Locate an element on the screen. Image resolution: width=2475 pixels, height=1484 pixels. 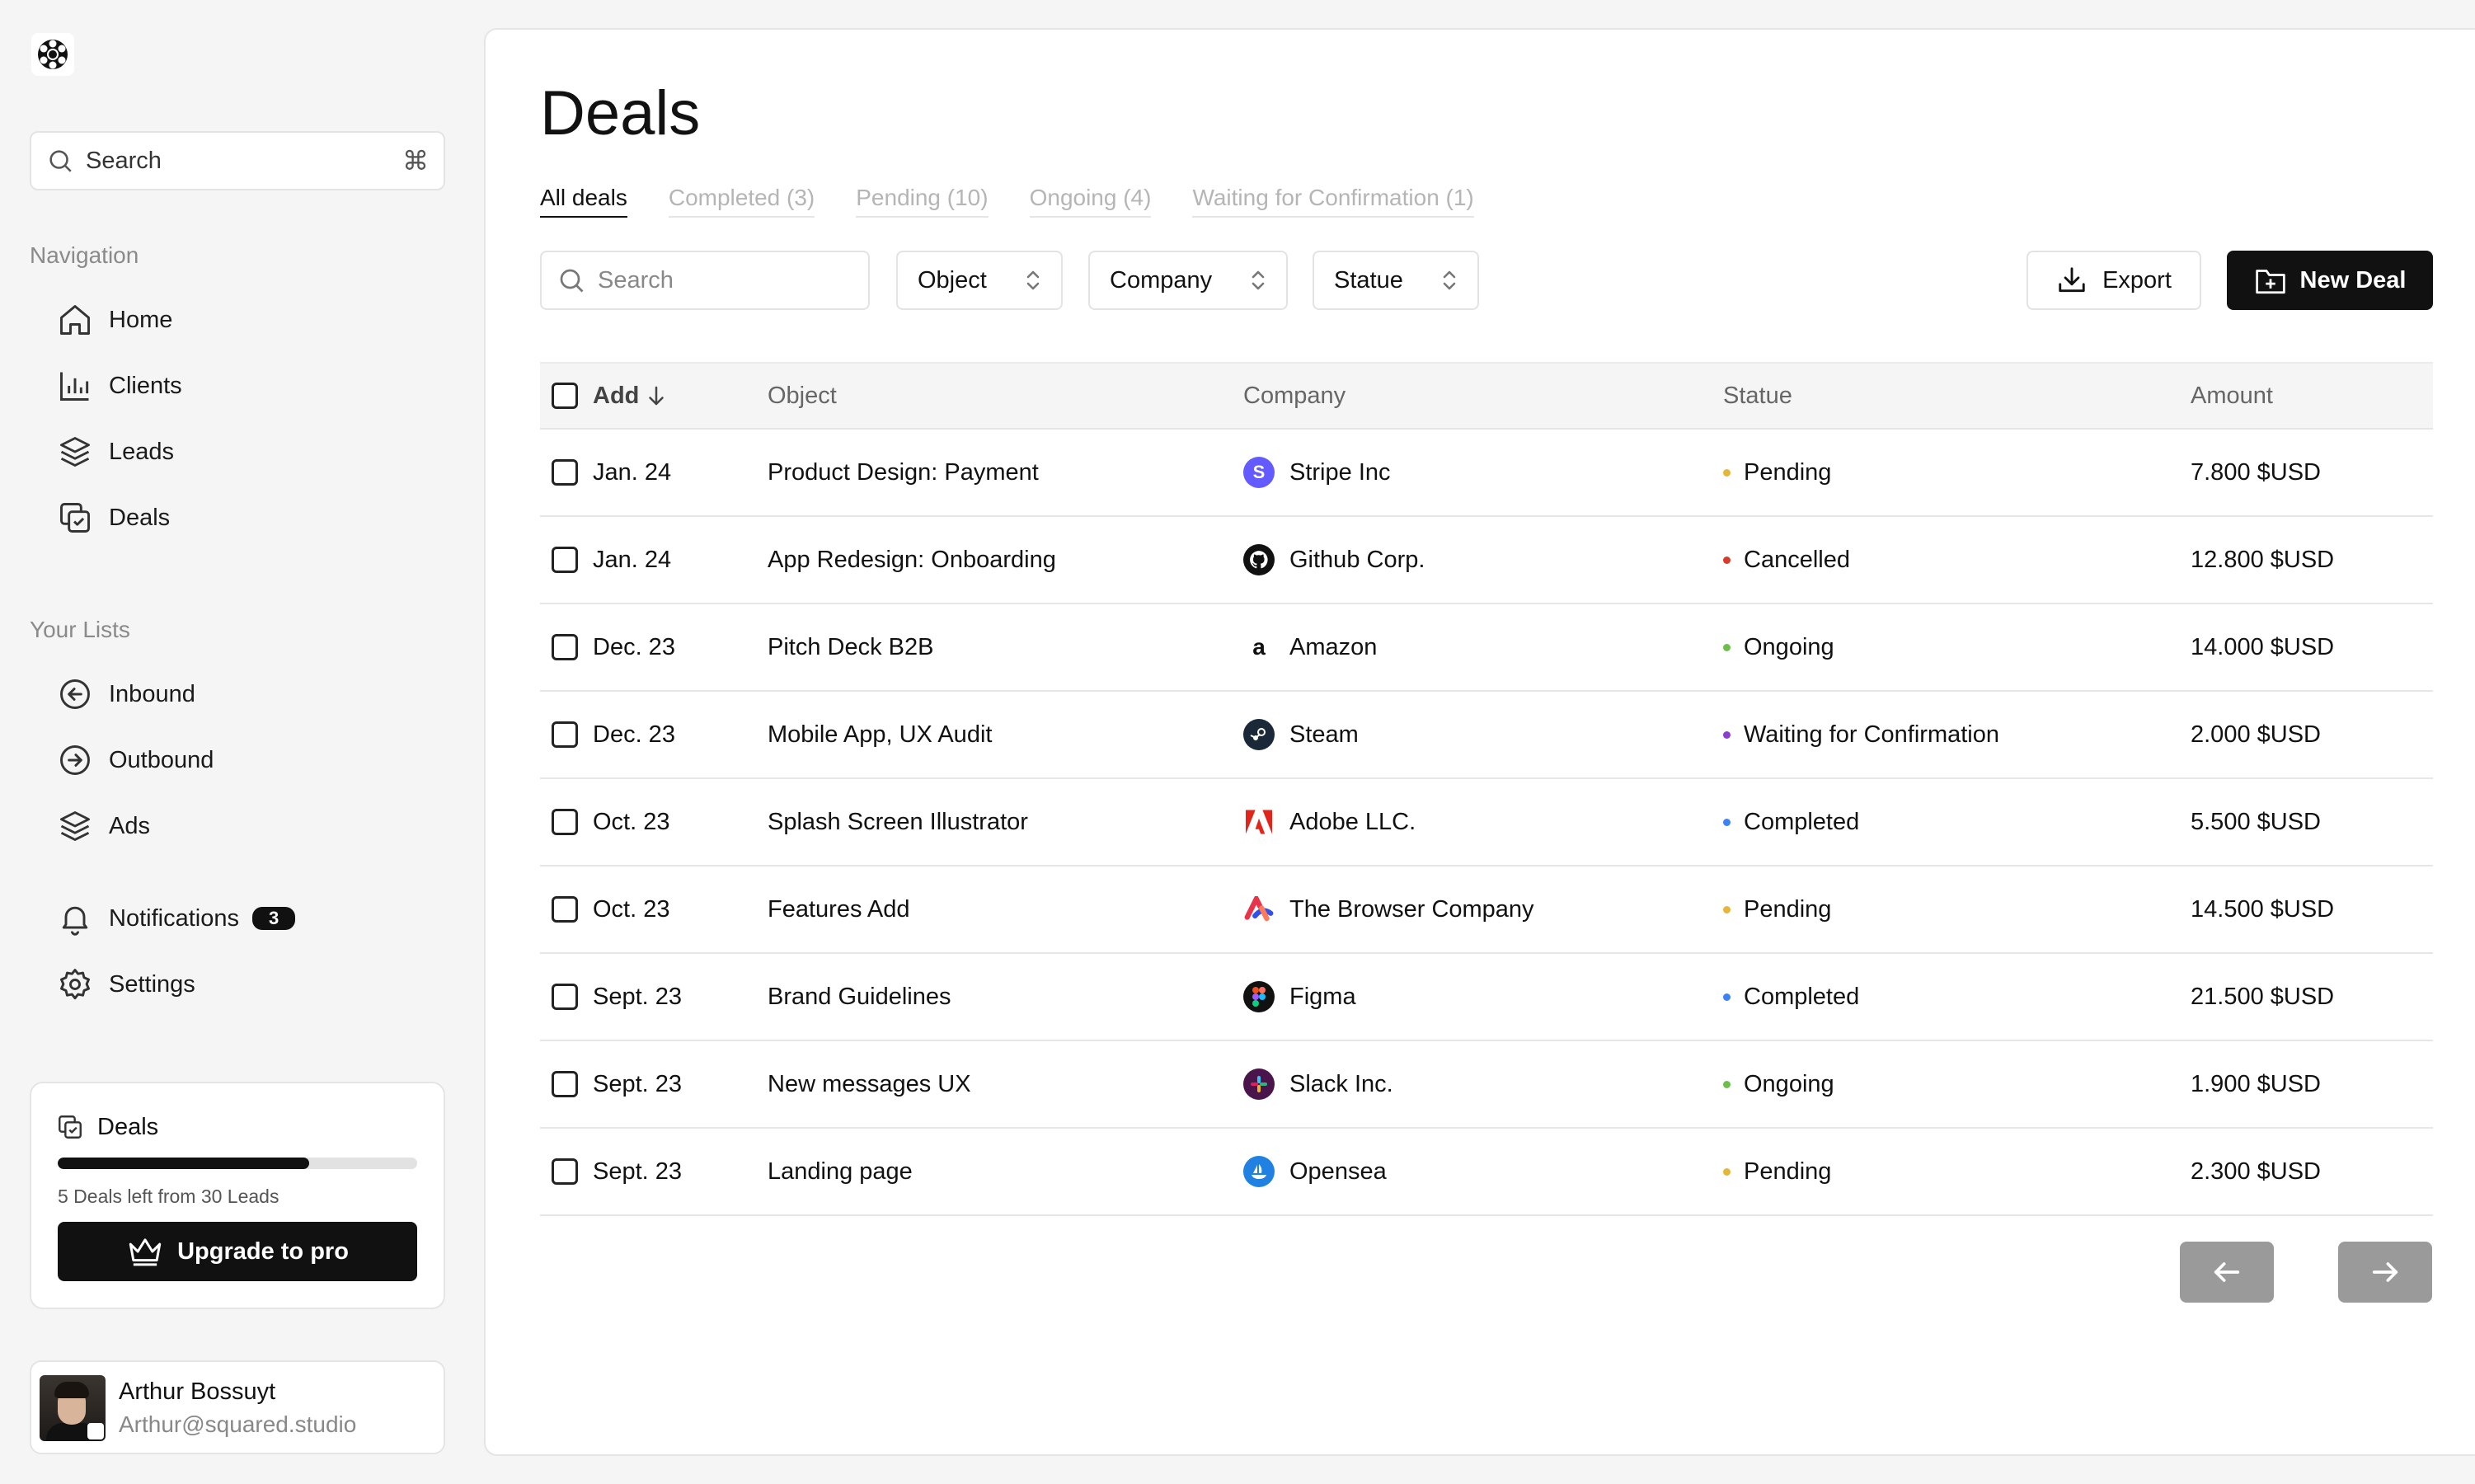
deals-progress-fill is located at coordinates (184, 1163).